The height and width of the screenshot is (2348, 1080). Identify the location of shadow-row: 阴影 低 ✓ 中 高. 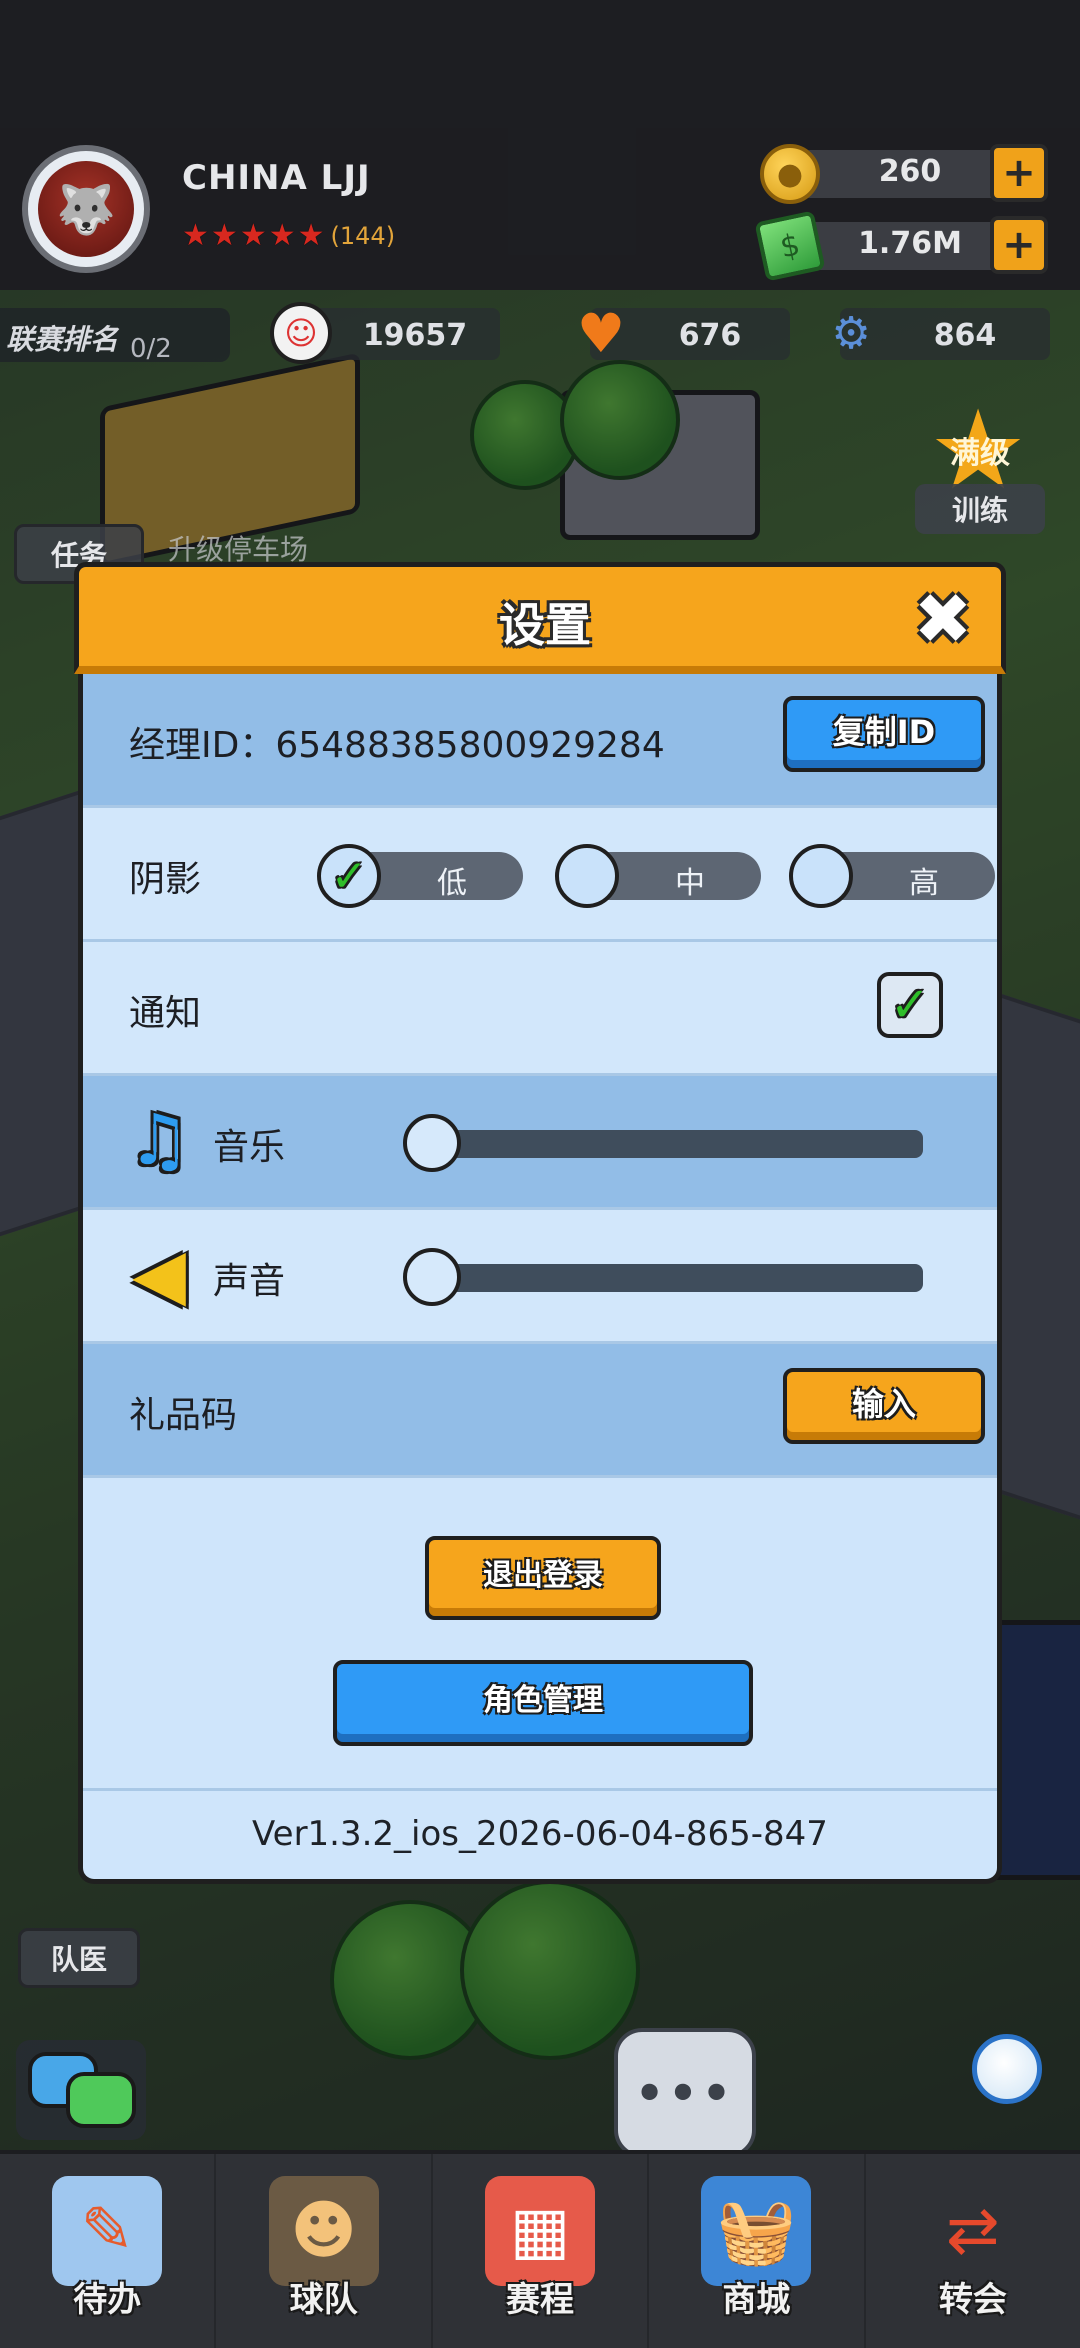
(540, 875).